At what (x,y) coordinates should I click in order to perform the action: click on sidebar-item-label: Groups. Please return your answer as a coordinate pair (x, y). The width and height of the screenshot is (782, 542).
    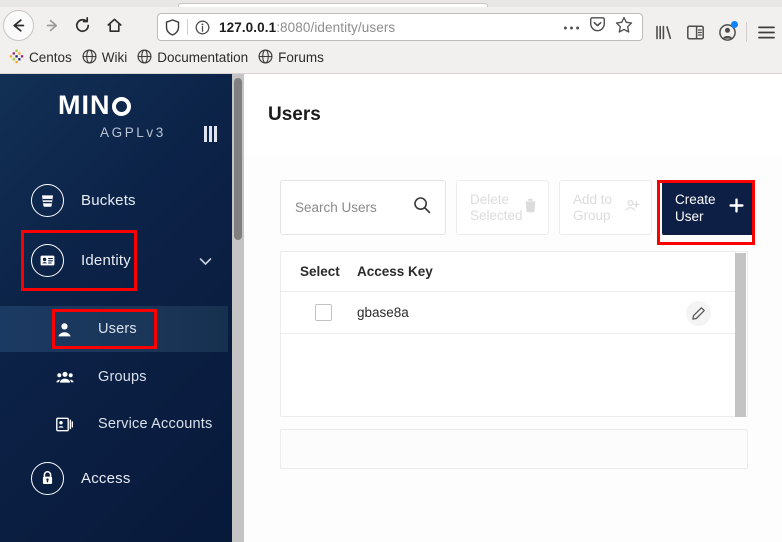
    Looking at the image, I should click on (122, 377).